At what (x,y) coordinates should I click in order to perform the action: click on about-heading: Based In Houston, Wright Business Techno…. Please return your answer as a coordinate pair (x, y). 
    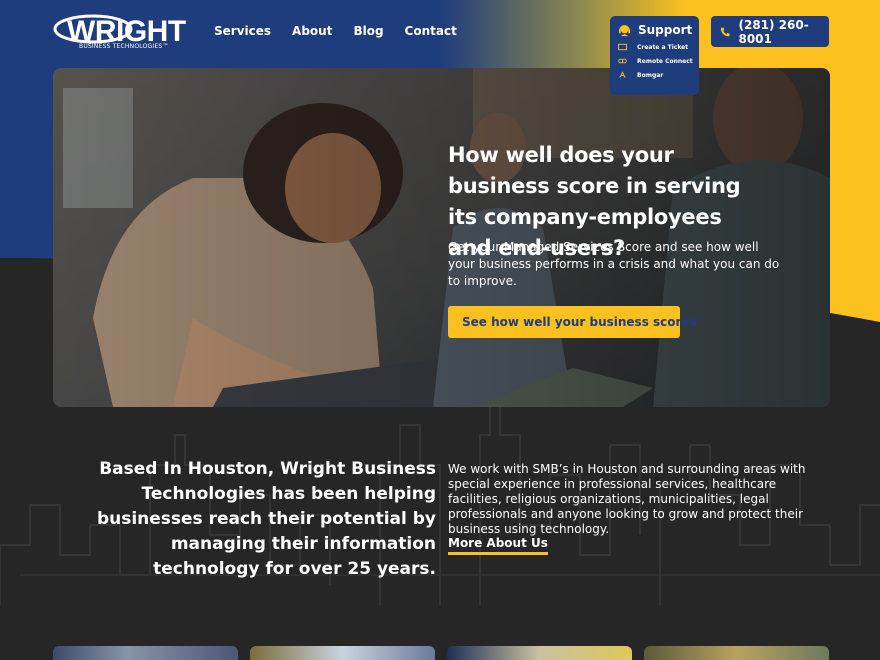
    Looking at the image, I should click on (266, 519).